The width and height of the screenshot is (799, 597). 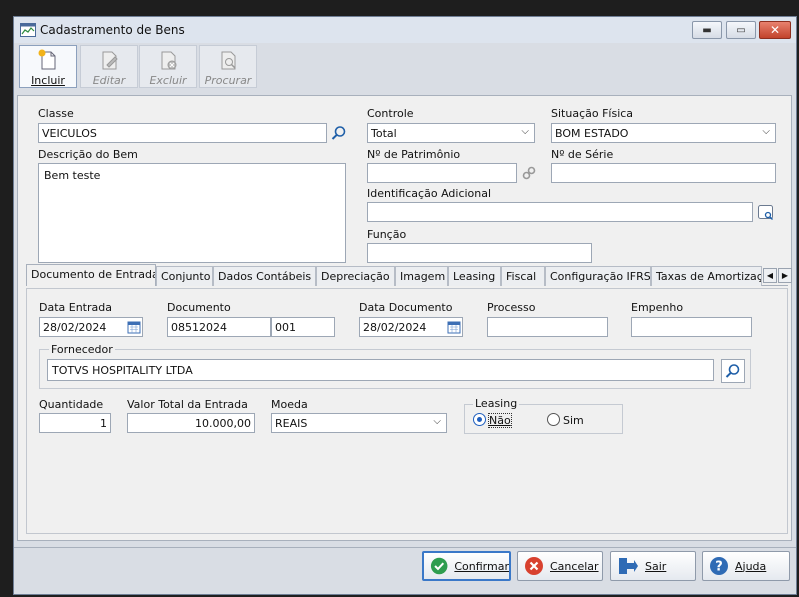 I want to click on confirmar-button: Confirmar, so click(x=466, y=566).